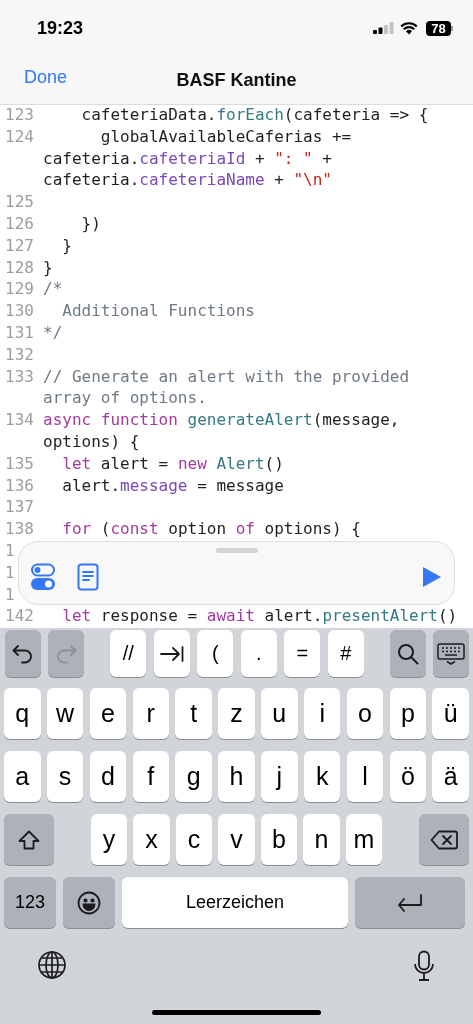  Describe the element at coordinates (321, 839) in the screenshot. I see `letter-key: n` at that location.